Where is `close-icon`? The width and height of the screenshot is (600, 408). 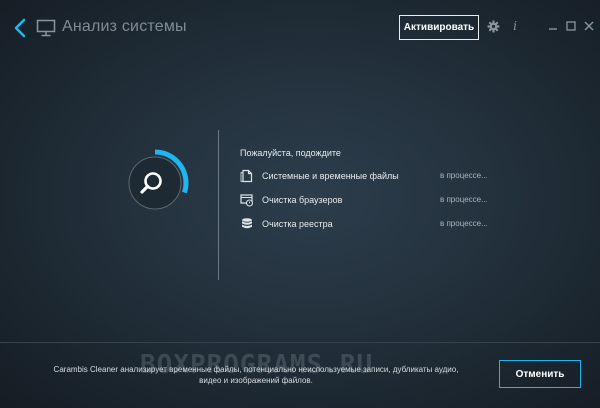 close-icon is located at coordinates (589, 26).